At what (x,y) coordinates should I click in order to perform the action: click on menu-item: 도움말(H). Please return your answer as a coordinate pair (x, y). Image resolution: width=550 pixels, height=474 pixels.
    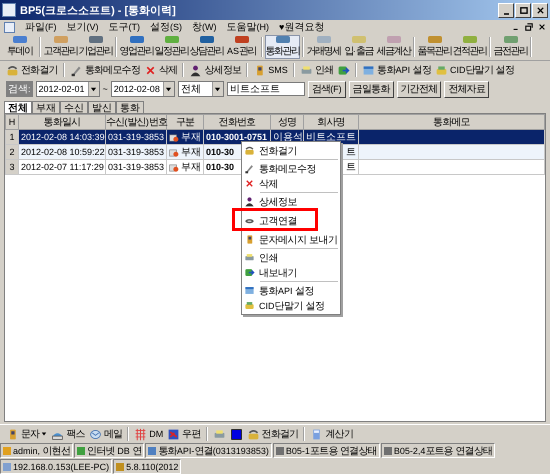
    Looking at the image, I should click on (247, 27).